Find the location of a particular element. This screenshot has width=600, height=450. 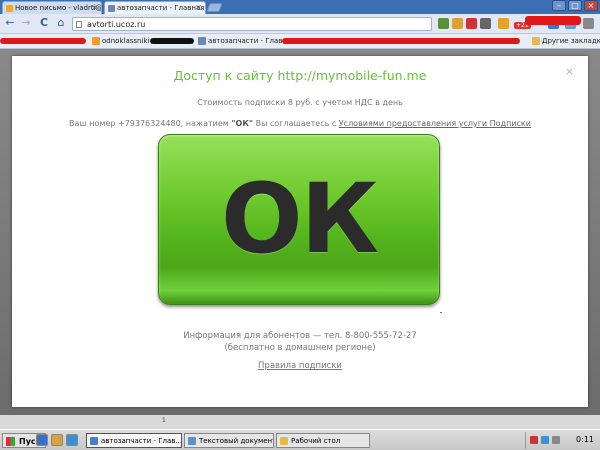

address-bar is located at coordinates (252, 24).